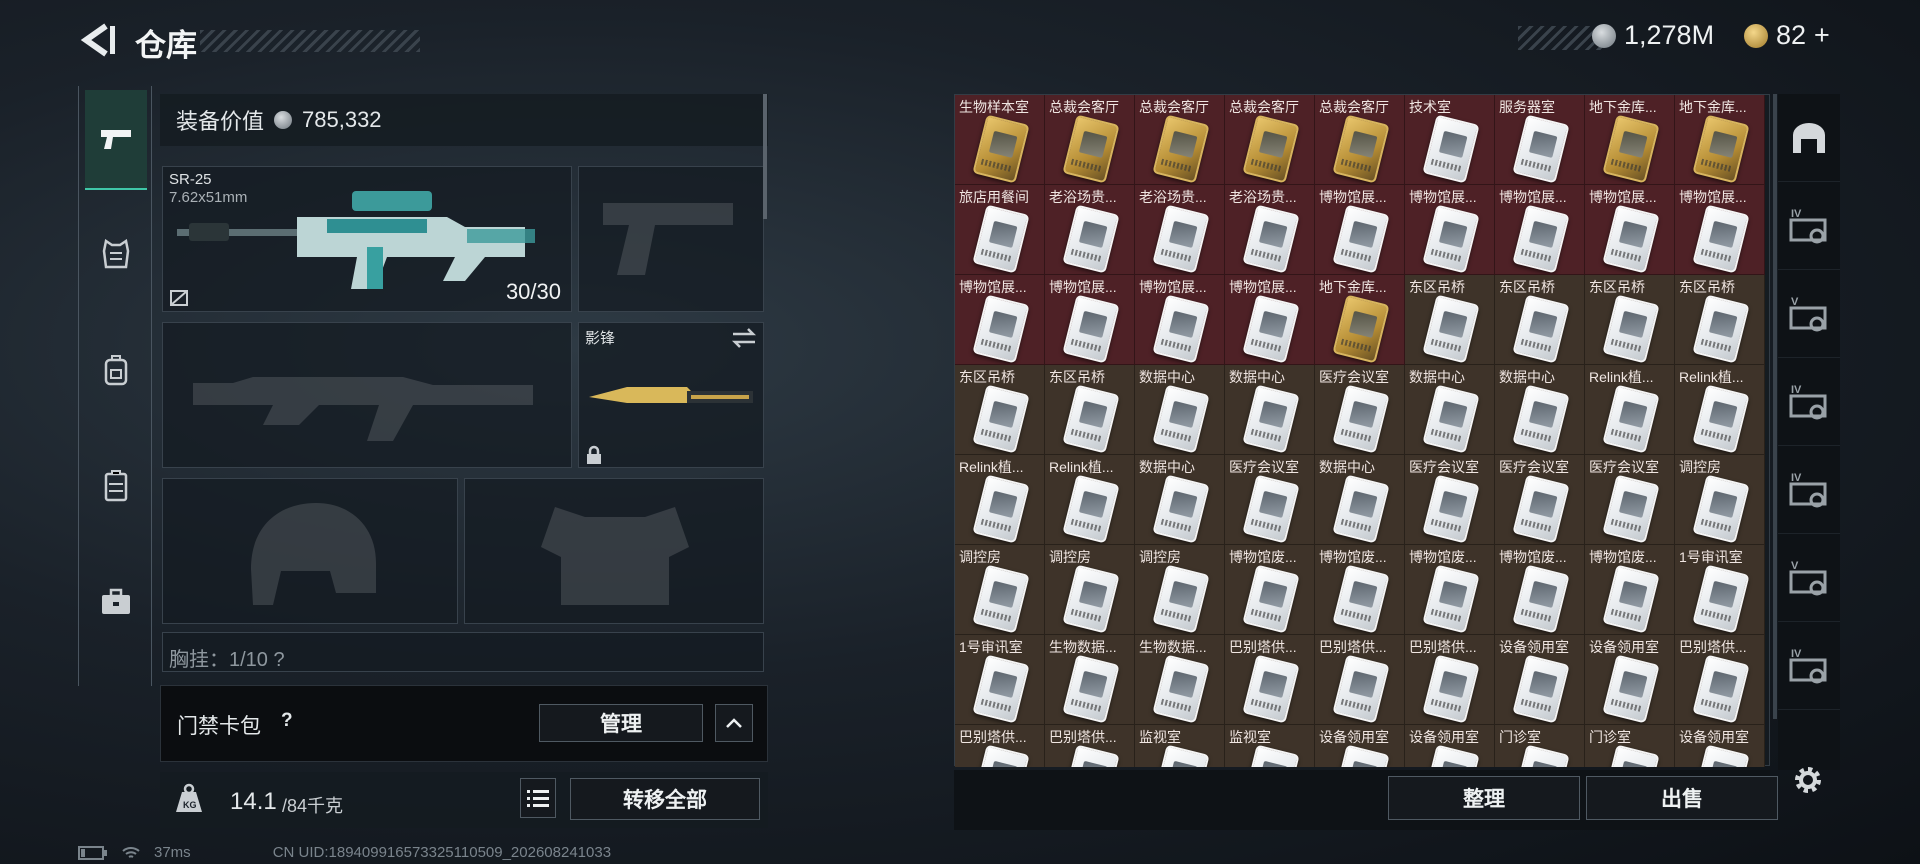 The width and height of the screenshot is (1920, 864). I want to click on currency-silver: 1,278M, so click(1653, 35).